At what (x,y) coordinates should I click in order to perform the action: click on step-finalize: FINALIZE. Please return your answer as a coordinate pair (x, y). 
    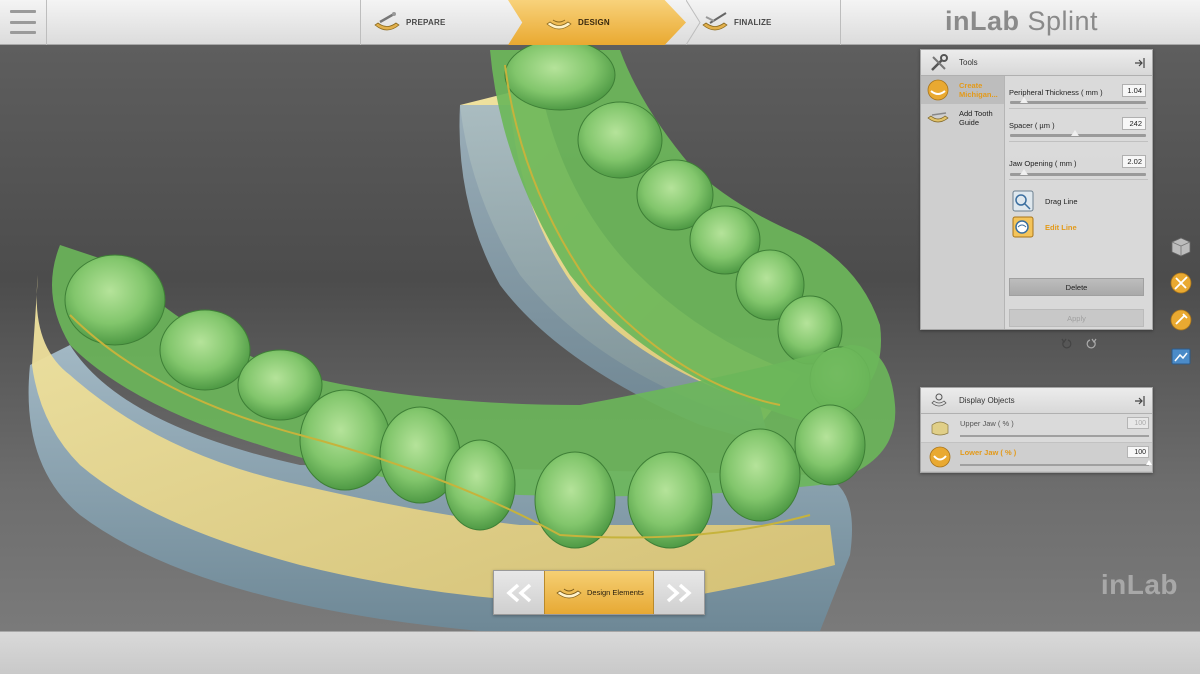
    Looking at the image, I should click on (736, 22).